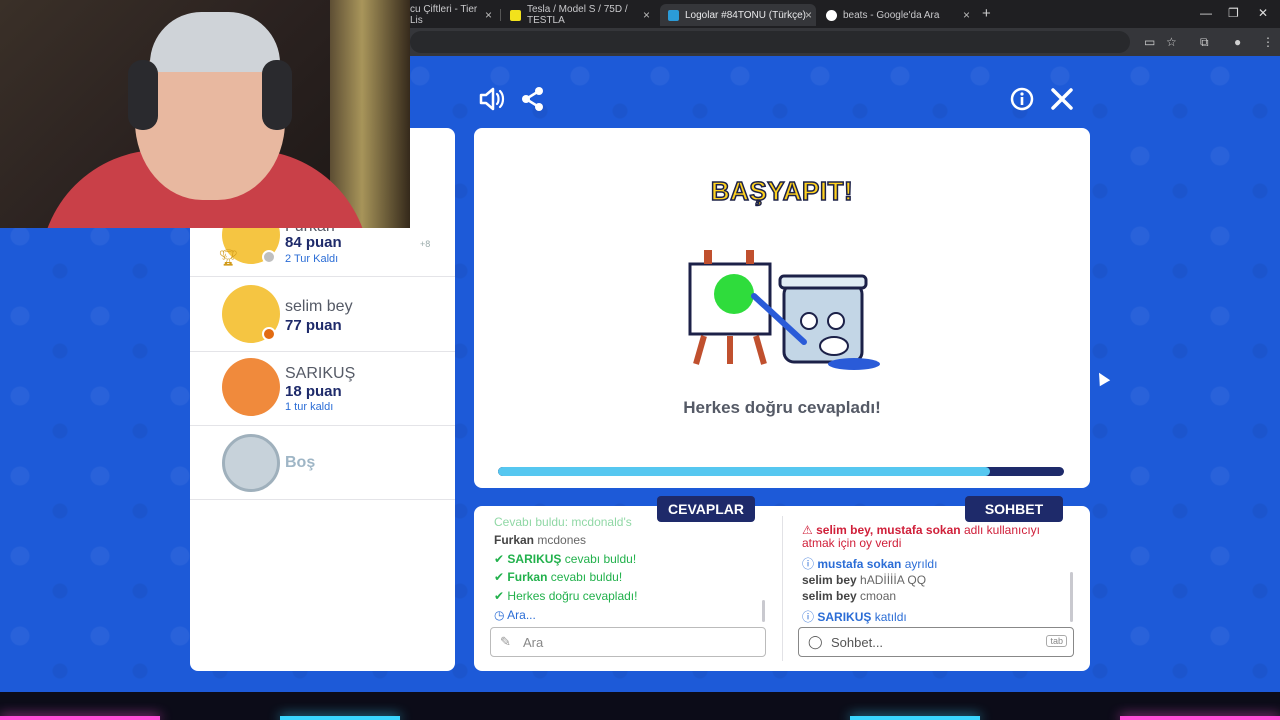 This screenshot has width=1280, height=720. I want to click on chat-message: selim bey hADİİİİA QQ, so click(864, 580).